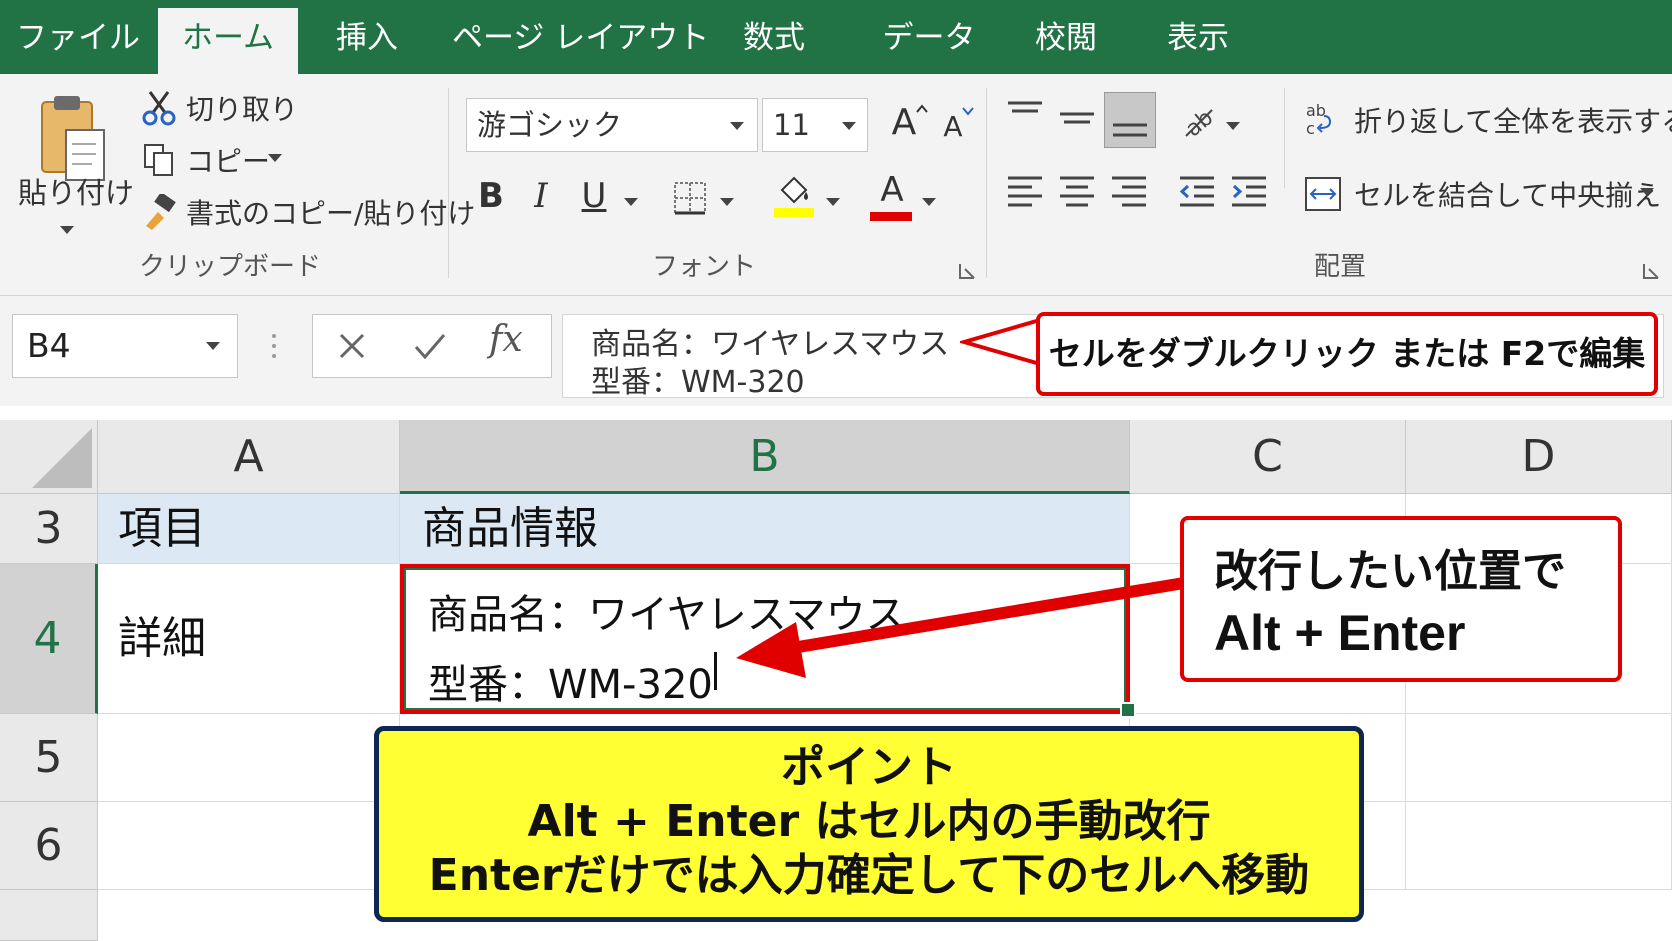 This screenshot has width=1672, height=941. What do you see at coordinates (76, 191) in the screenshot?
I see `paste-label: 貼り付け` at bounding box center [76, 191].